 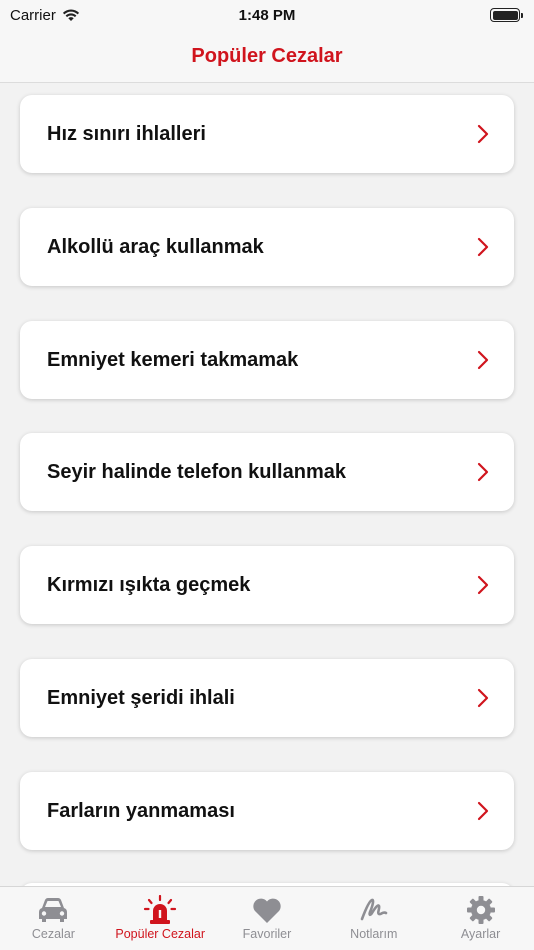 I want to click on tab-notlarim: Notlarım, so click(x=373, y=918).